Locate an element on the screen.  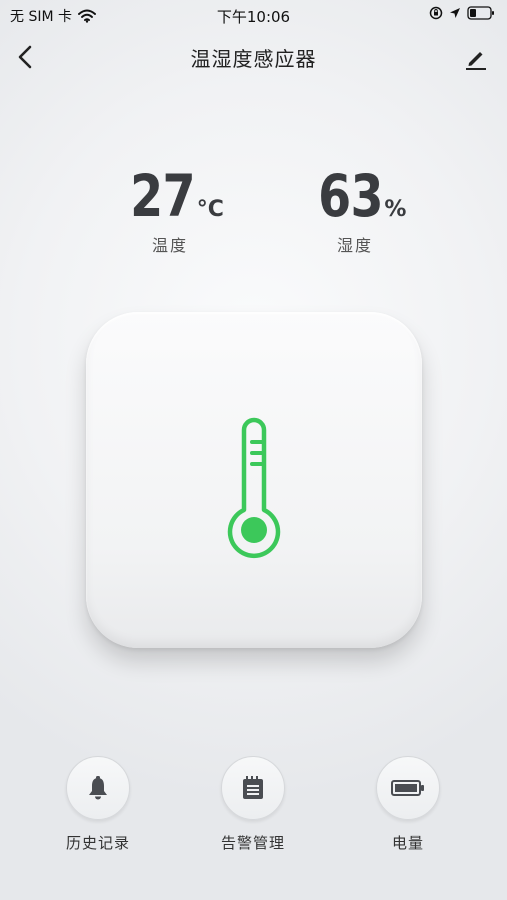
humidity-unit: % is located at coordinates (395, 209).